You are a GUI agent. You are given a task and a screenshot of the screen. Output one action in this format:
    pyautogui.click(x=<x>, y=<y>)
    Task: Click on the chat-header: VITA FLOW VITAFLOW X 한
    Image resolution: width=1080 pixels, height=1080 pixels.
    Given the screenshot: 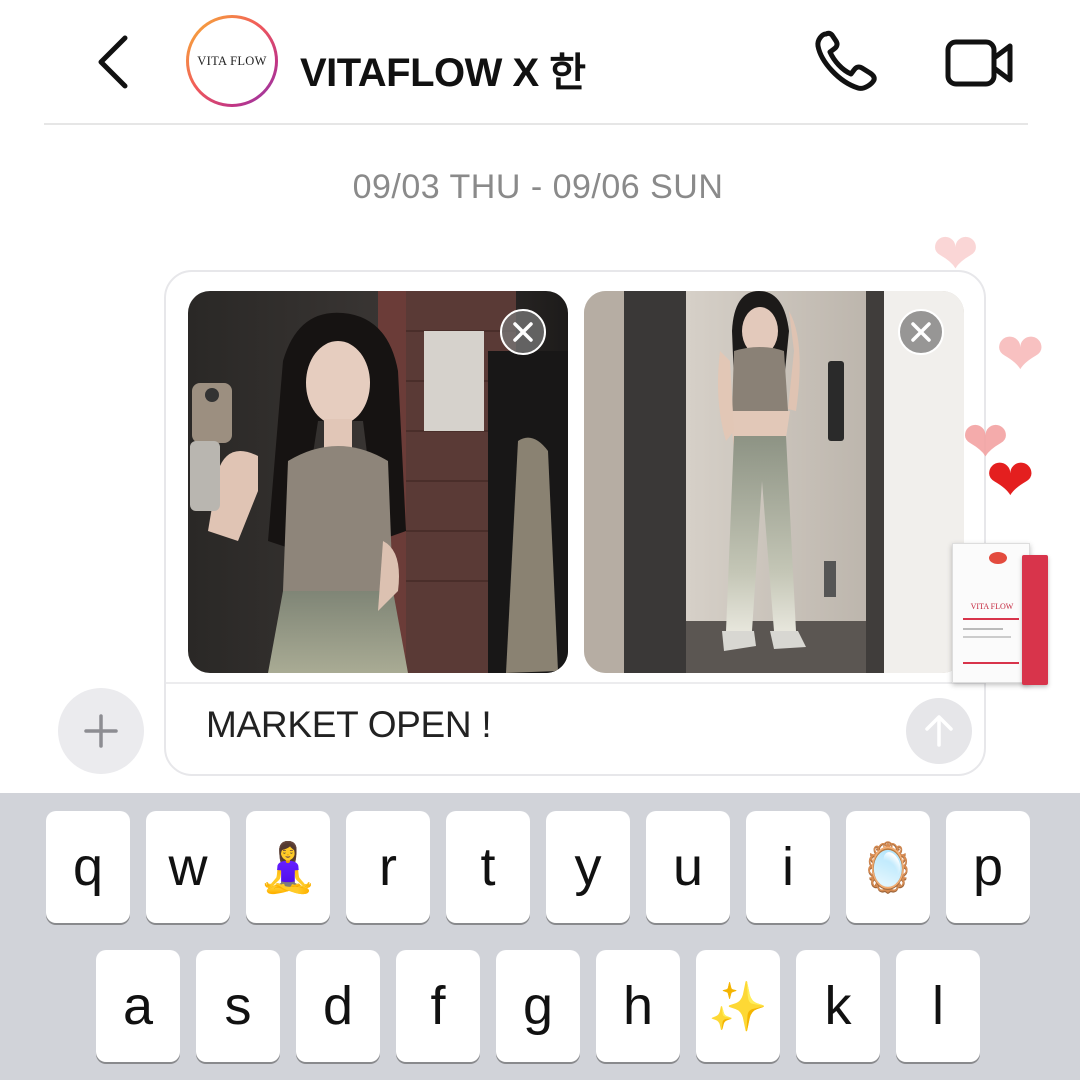 What is the action you would take?
    pyautogui.click(x=540, y=62)
    